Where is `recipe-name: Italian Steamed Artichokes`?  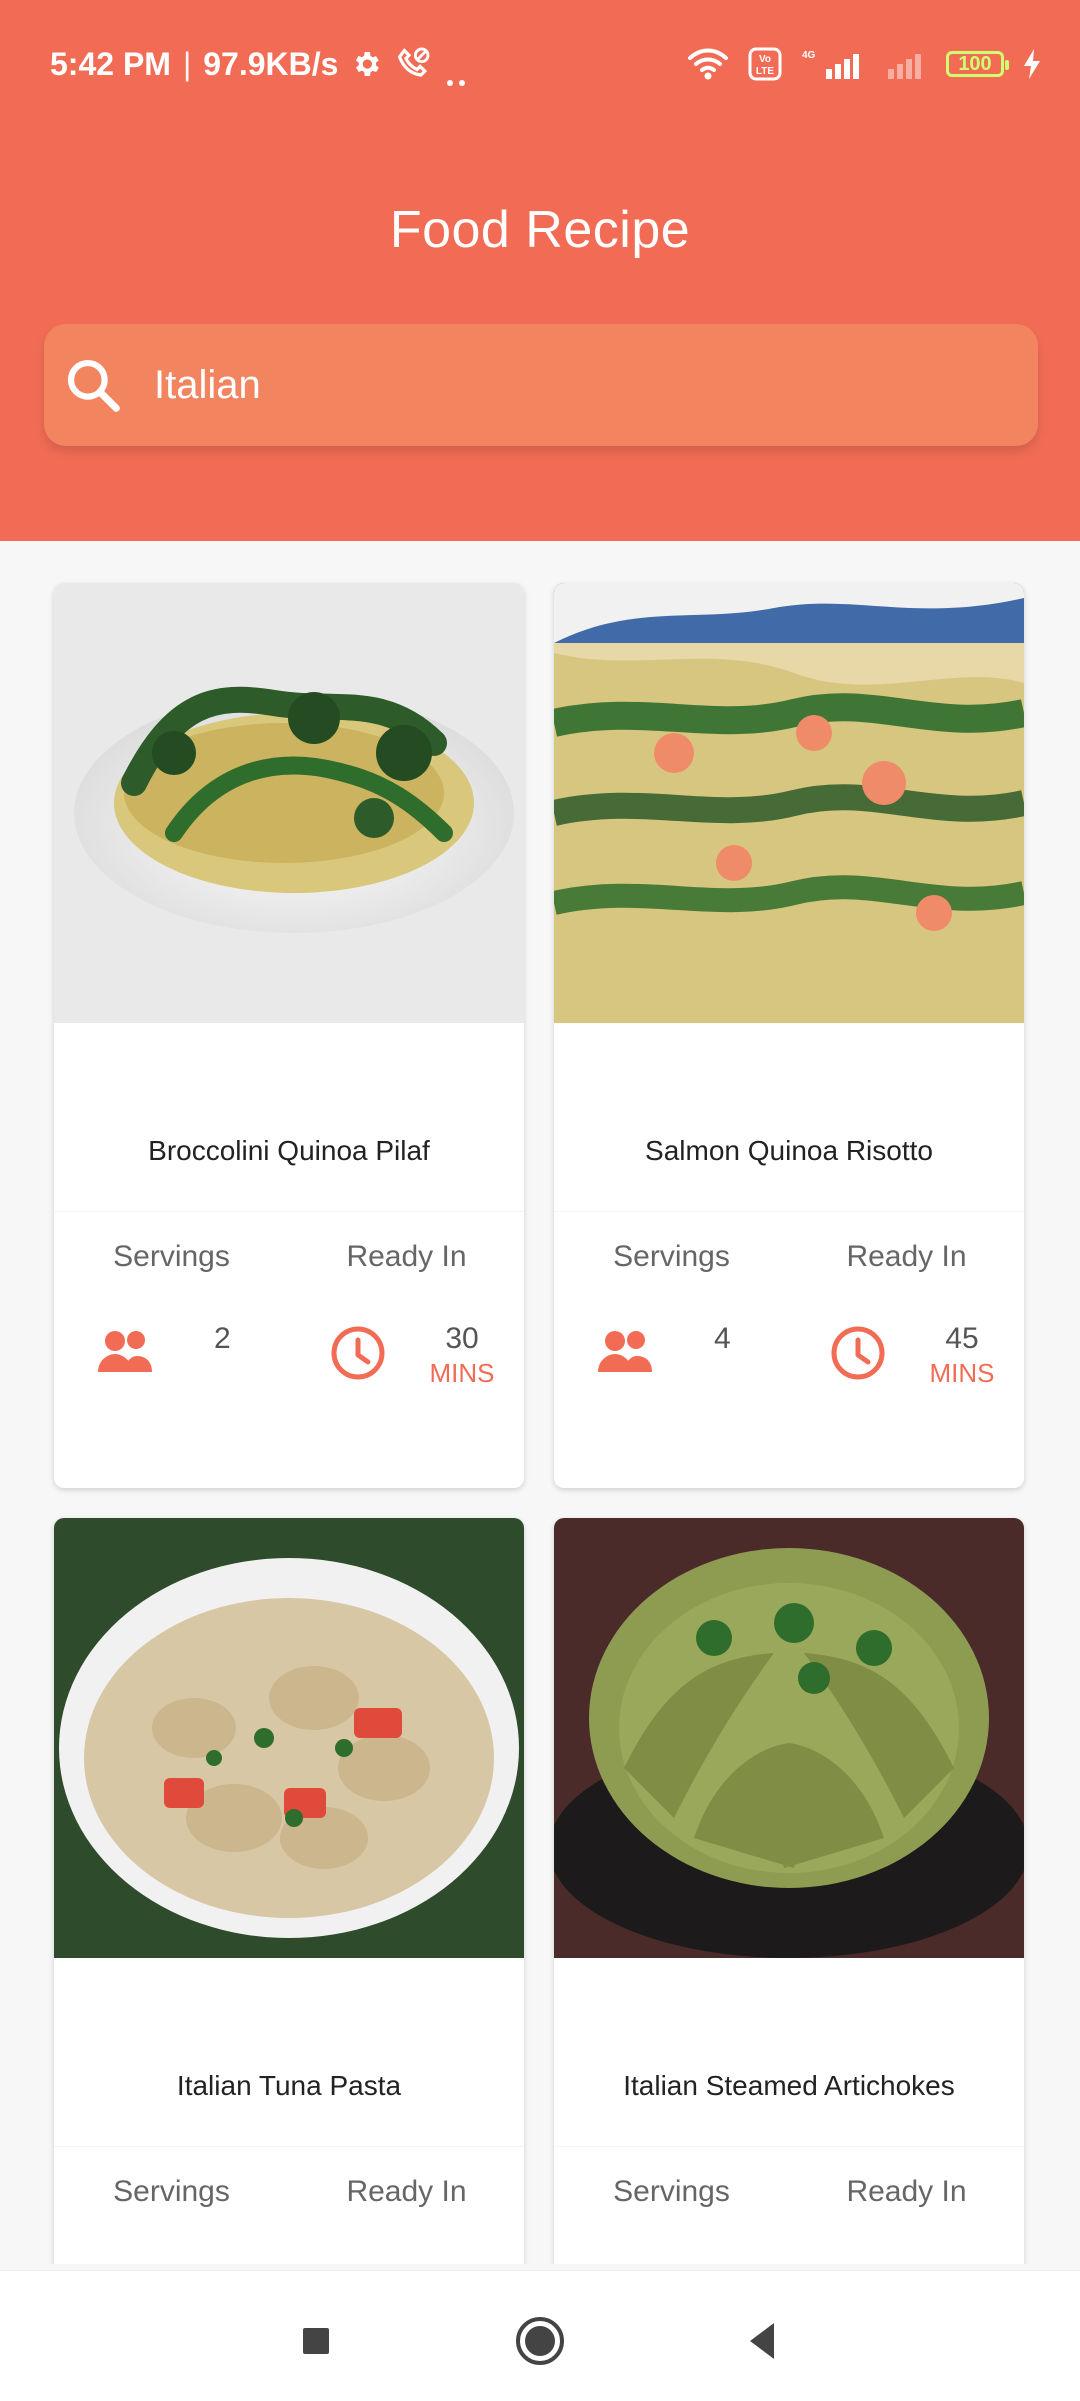
recipe-name: Italian Steamed Artichokes is located at coordinates (789, 2085).